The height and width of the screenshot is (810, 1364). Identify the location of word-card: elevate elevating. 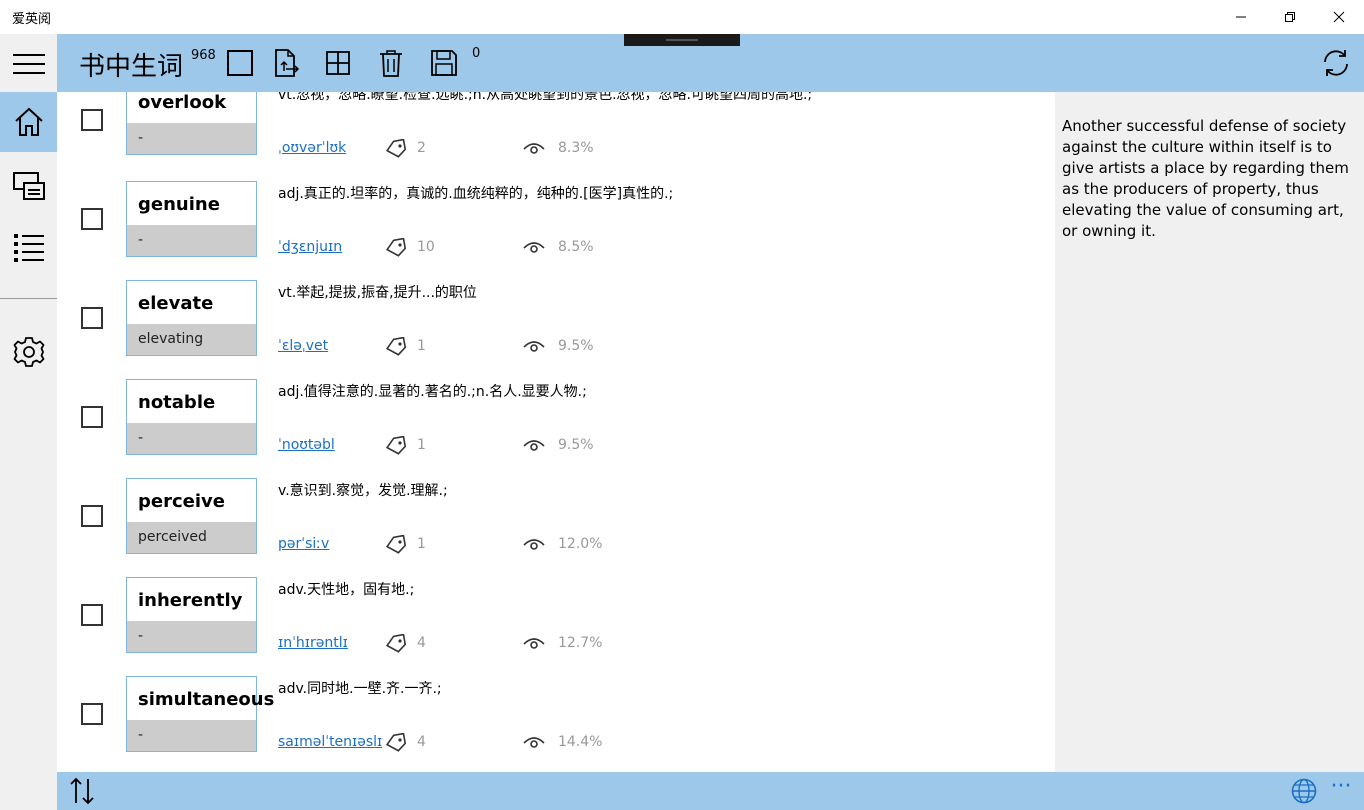
(191, 318).